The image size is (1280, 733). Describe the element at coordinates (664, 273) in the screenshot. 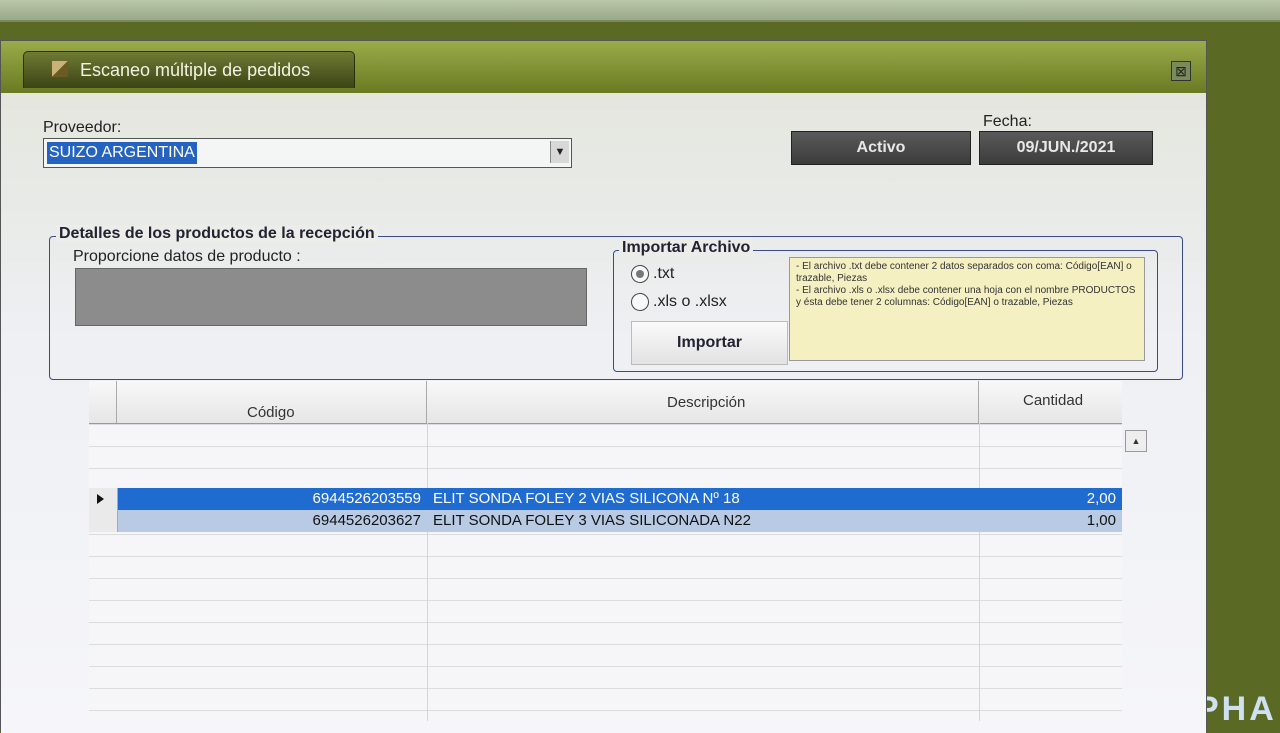

I see `radio-txt-label: .txt` at that location.